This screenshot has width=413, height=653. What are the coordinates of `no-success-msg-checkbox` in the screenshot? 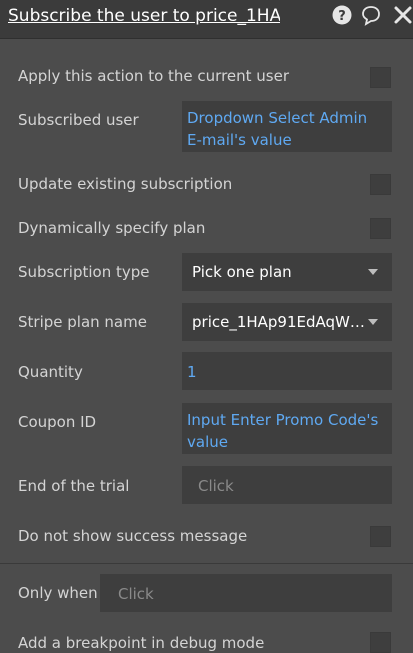 It's located at (380, 536).